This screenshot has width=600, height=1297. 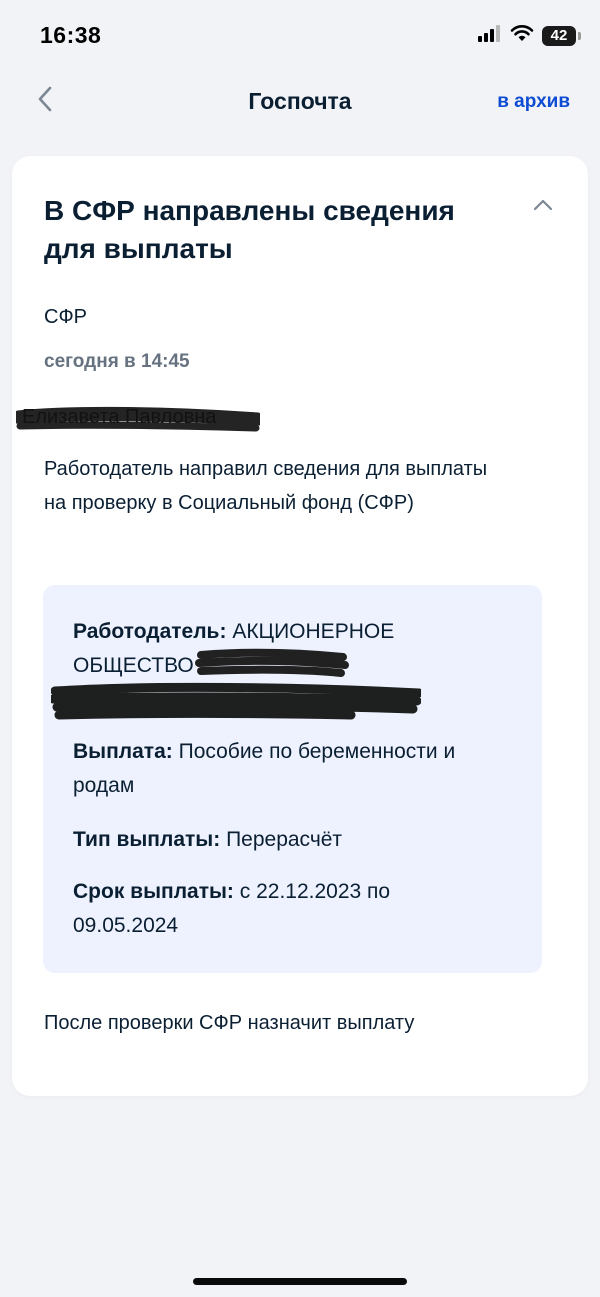 I want to click on payment-type-value: Перерасчёт, so click(x=284, y=839).